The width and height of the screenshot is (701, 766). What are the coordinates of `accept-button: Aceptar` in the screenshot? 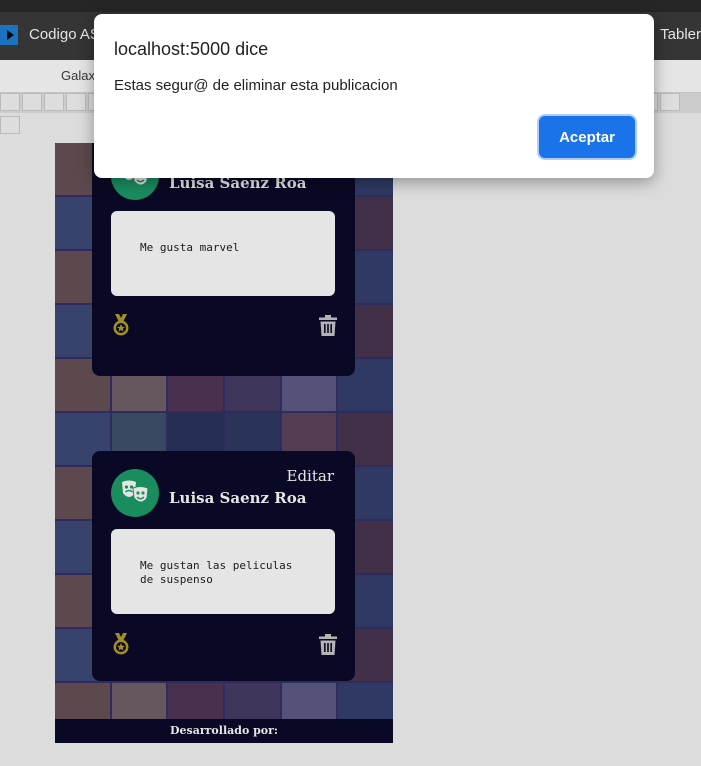 It's located at (587, 137).